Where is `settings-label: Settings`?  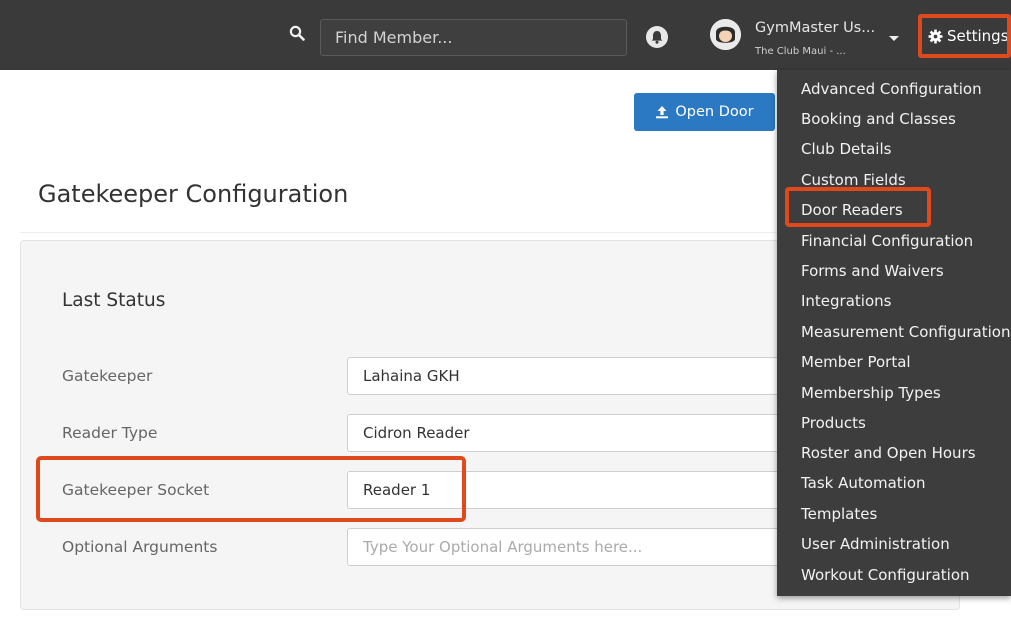 settings-label: Settings is located at coordinates (978, 36).